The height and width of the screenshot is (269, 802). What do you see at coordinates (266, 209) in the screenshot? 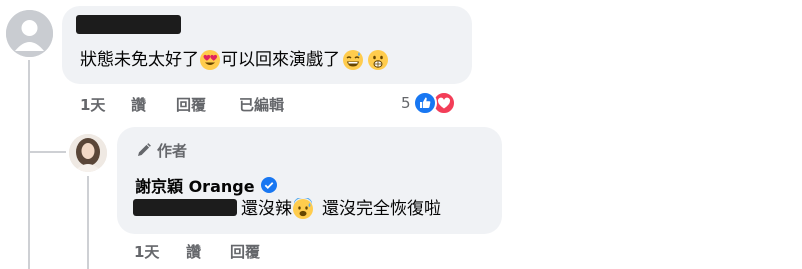
I see `reply-text-part1: 還沒辣` at bounding box center [266, 209].